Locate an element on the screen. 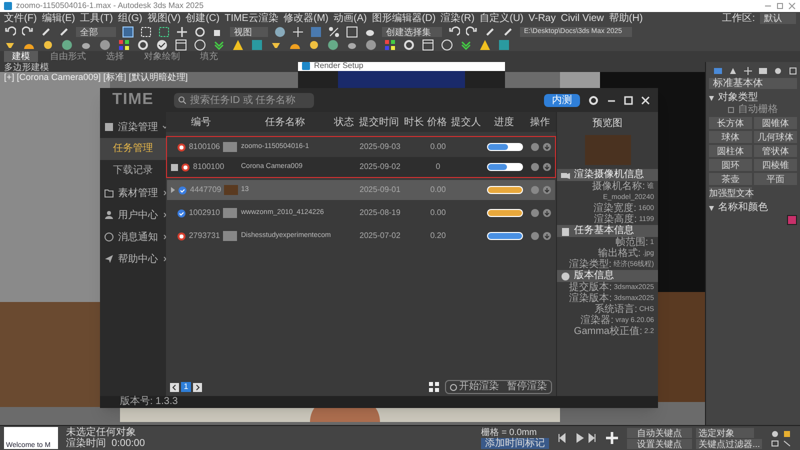 The height and width of the screenshot is (450, 800). chat-icon is located at coordinates (109, 237).